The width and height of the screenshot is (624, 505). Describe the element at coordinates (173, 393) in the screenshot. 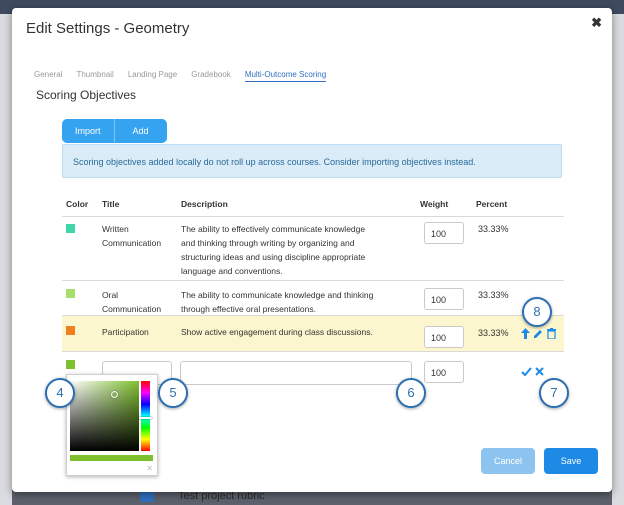

I see `callout-5: 5` at that location.